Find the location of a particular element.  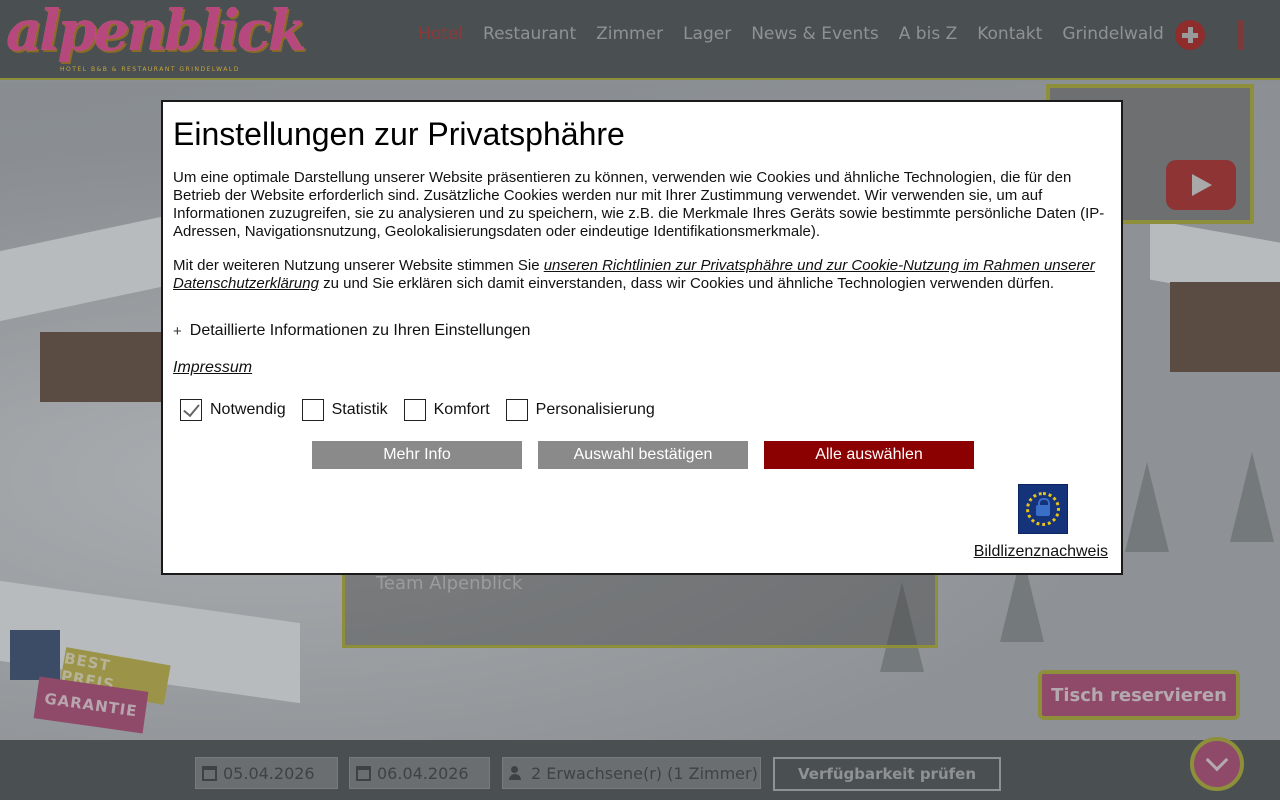

nav-item-lager: Lager is located at coordinates (707, 34).